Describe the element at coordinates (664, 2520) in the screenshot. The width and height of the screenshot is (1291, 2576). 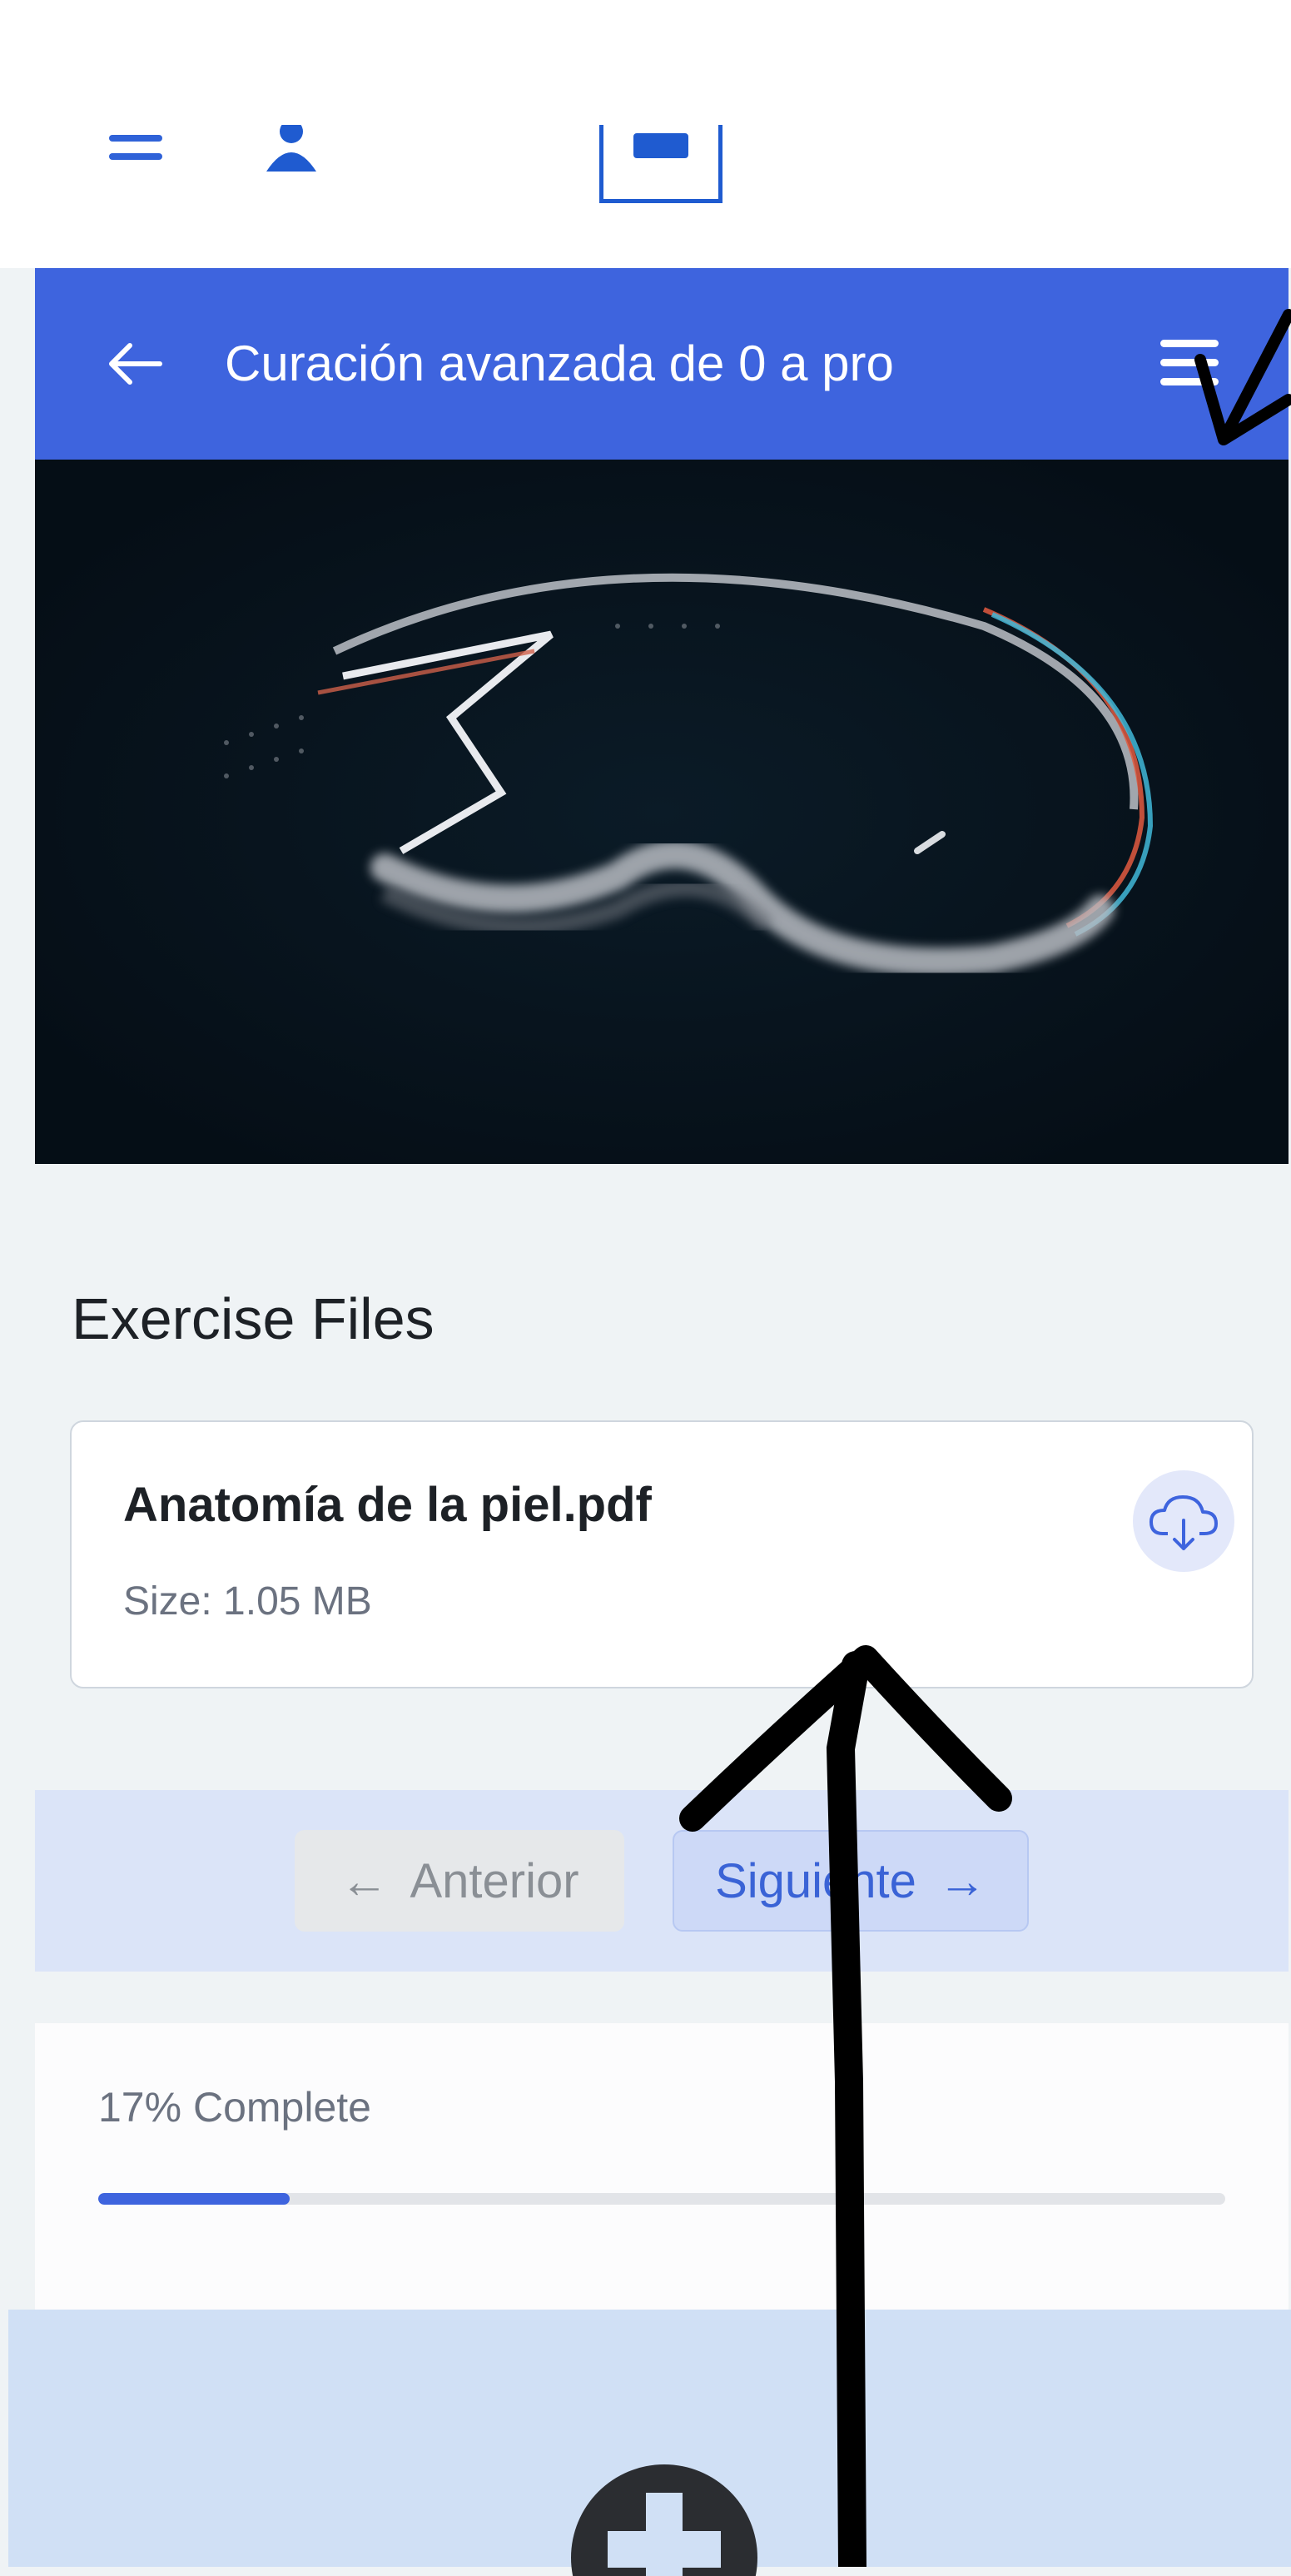
I see `medical-cross-logo-icon` at that location.